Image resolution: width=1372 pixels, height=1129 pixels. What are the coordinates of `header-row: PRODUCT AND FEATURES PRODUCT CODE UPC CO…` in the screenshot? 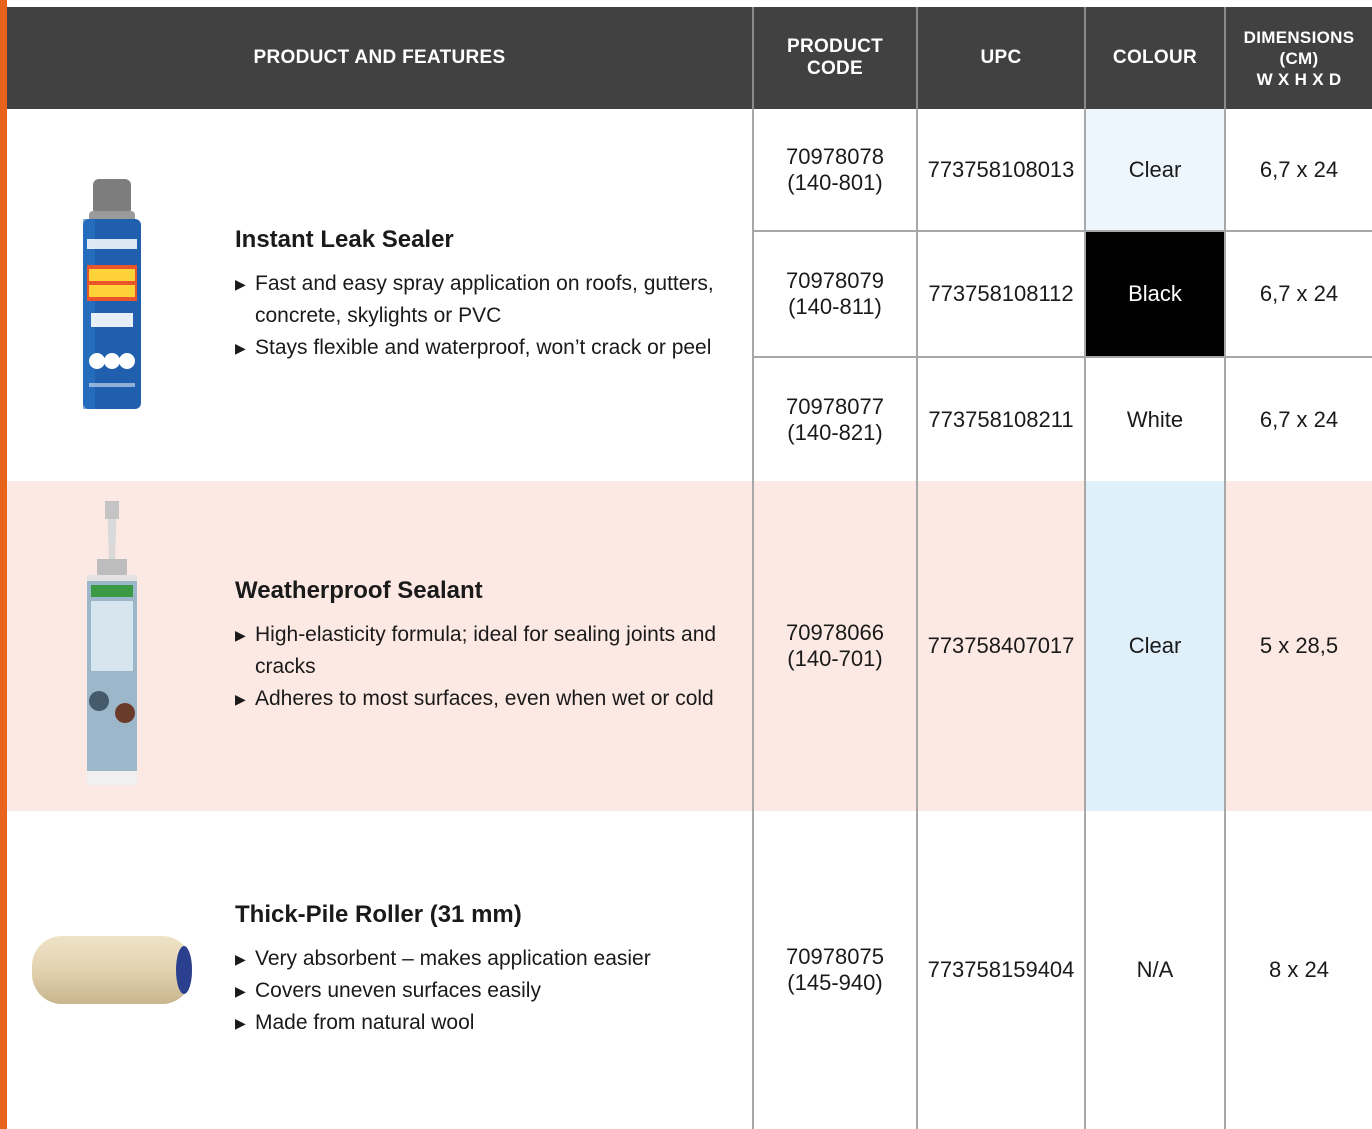 It's located at (689, 58).